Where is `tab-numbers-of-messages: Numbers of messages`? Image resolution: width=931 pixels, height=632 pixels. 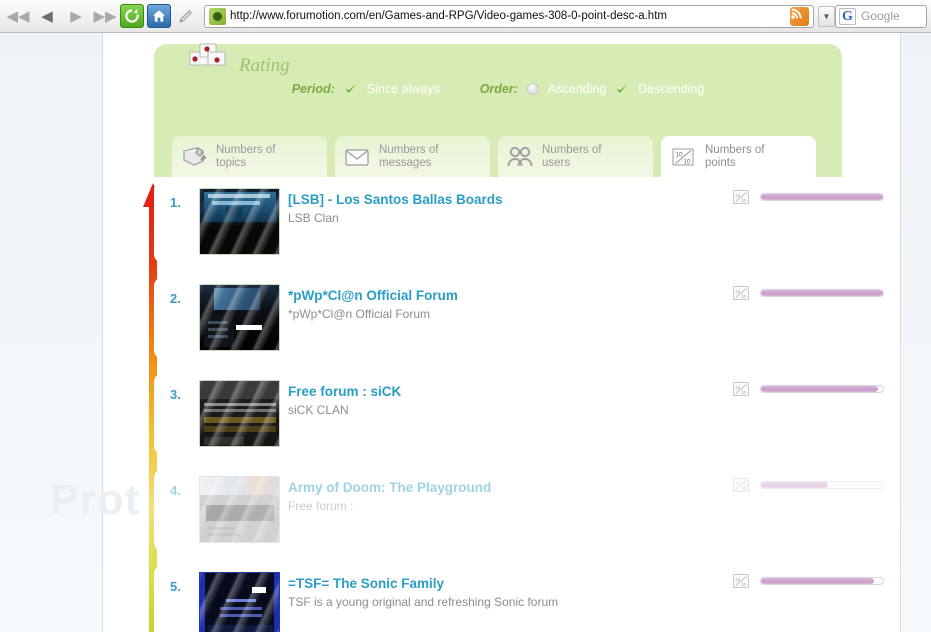
tab-numbers-of-messages: Numbers of messages is located at coordinates (412, 156).